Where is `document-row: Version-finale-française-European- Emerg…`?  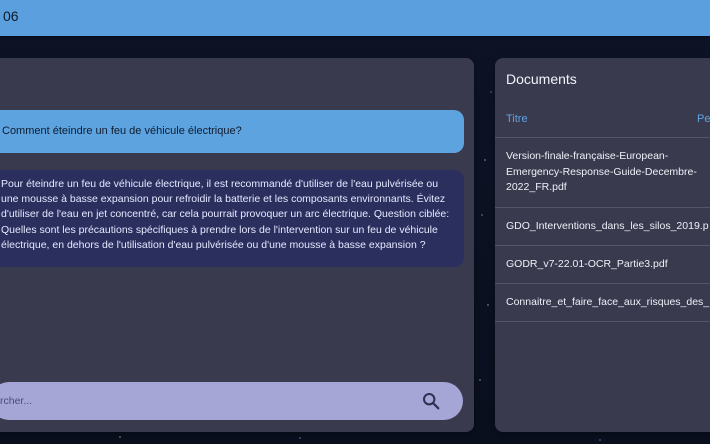
document-row: Version-finale-française-European- Emerg… is located at coordinates (601, 172).